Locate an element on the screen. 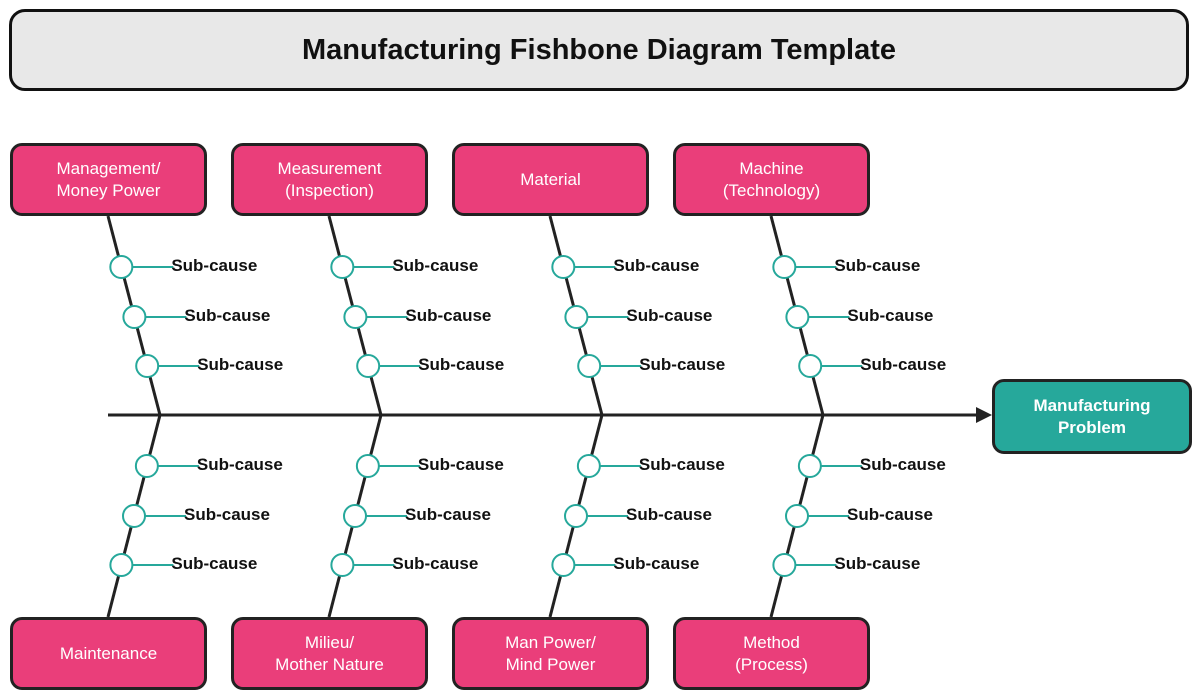 The height and width of the screenshot is (700, 1200). category-box-bottom-1: Maintenance is located at coordinates (108, 653).